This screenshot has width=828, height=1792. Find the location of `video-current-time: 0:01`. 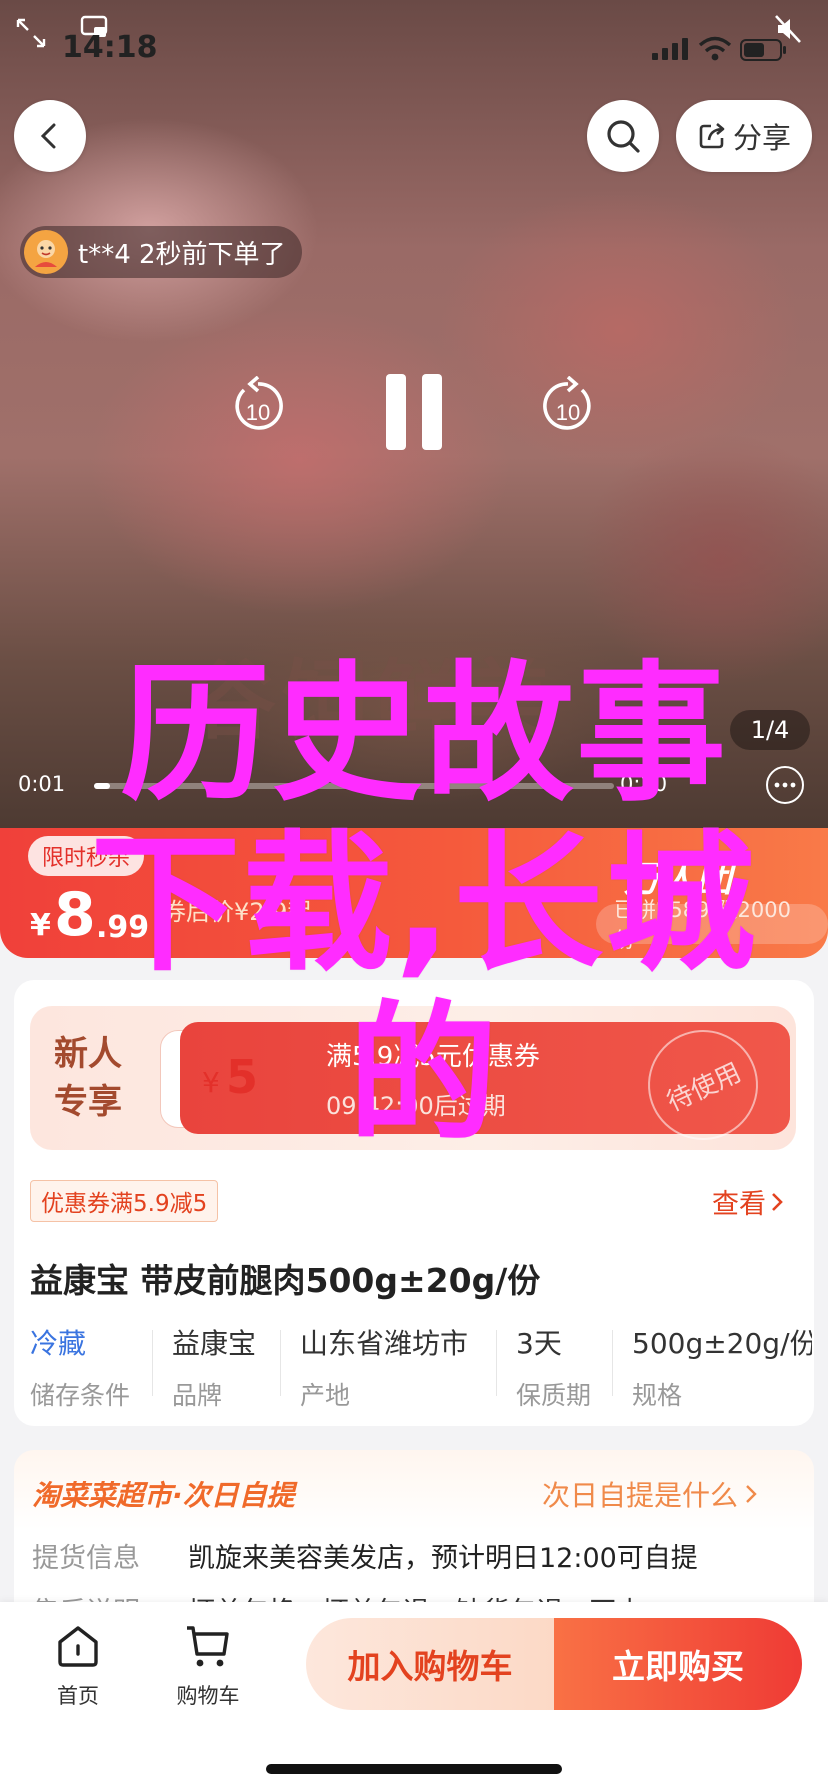

video-current-time: 0:01 is located at coordinates (42, 784).